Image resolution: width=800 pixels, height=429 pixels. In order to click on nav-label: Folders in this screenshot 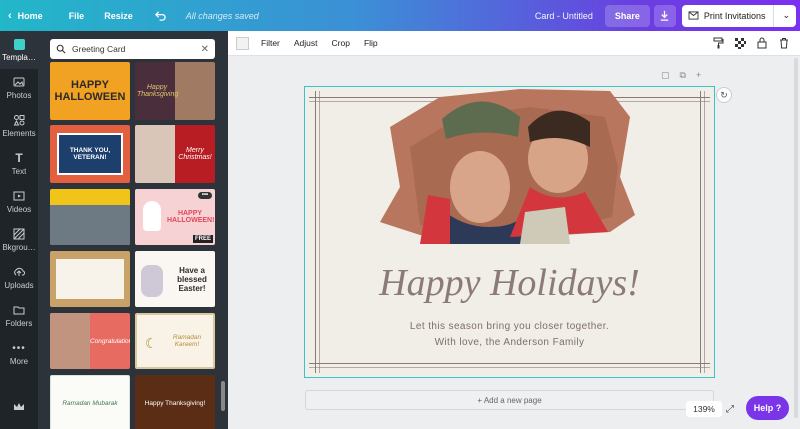, I will do `click(19, 323)`.